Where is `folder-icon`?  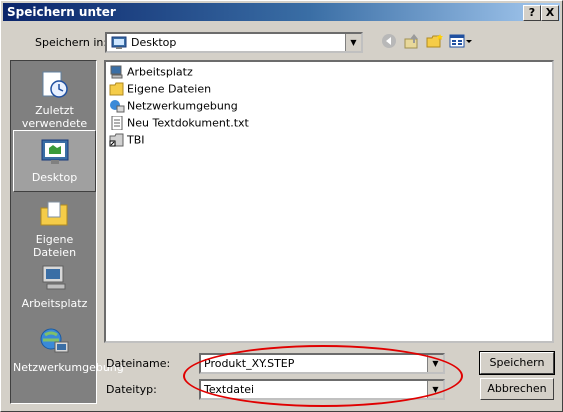
folder-icon is located at coordinates (116, 89).